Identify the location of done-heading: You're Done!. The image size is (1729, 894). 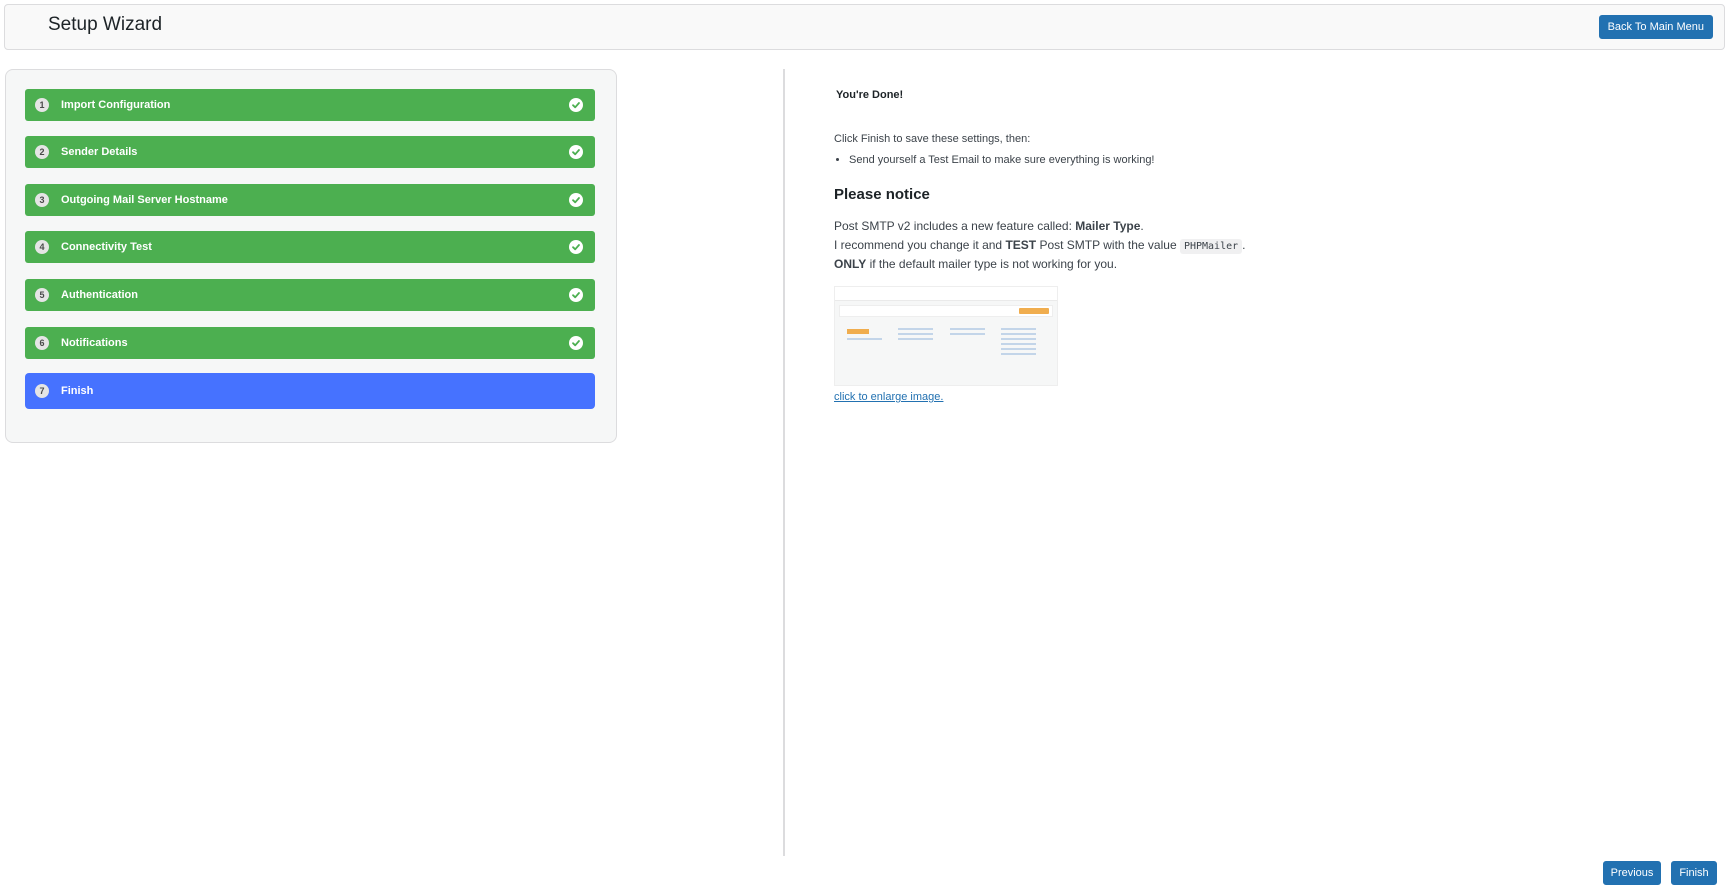
(870, 95).